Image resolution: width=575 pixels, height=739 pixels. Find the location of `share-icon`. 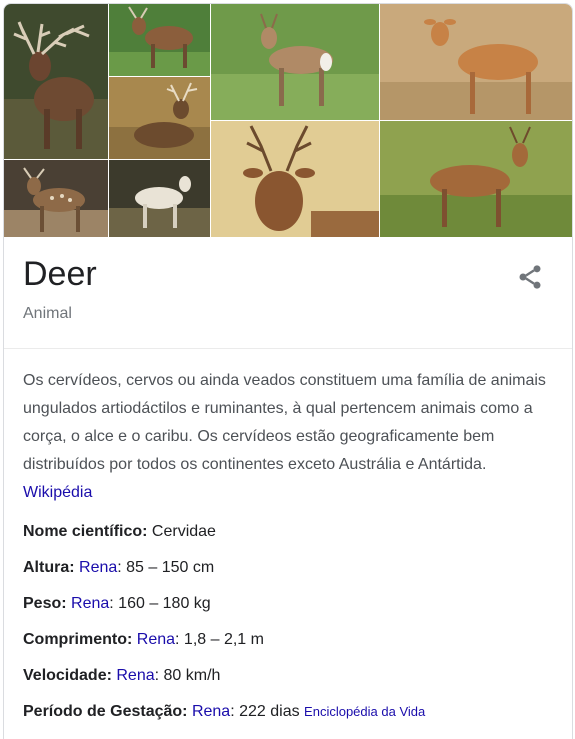

share-icon is located at coordinates (530, 277).